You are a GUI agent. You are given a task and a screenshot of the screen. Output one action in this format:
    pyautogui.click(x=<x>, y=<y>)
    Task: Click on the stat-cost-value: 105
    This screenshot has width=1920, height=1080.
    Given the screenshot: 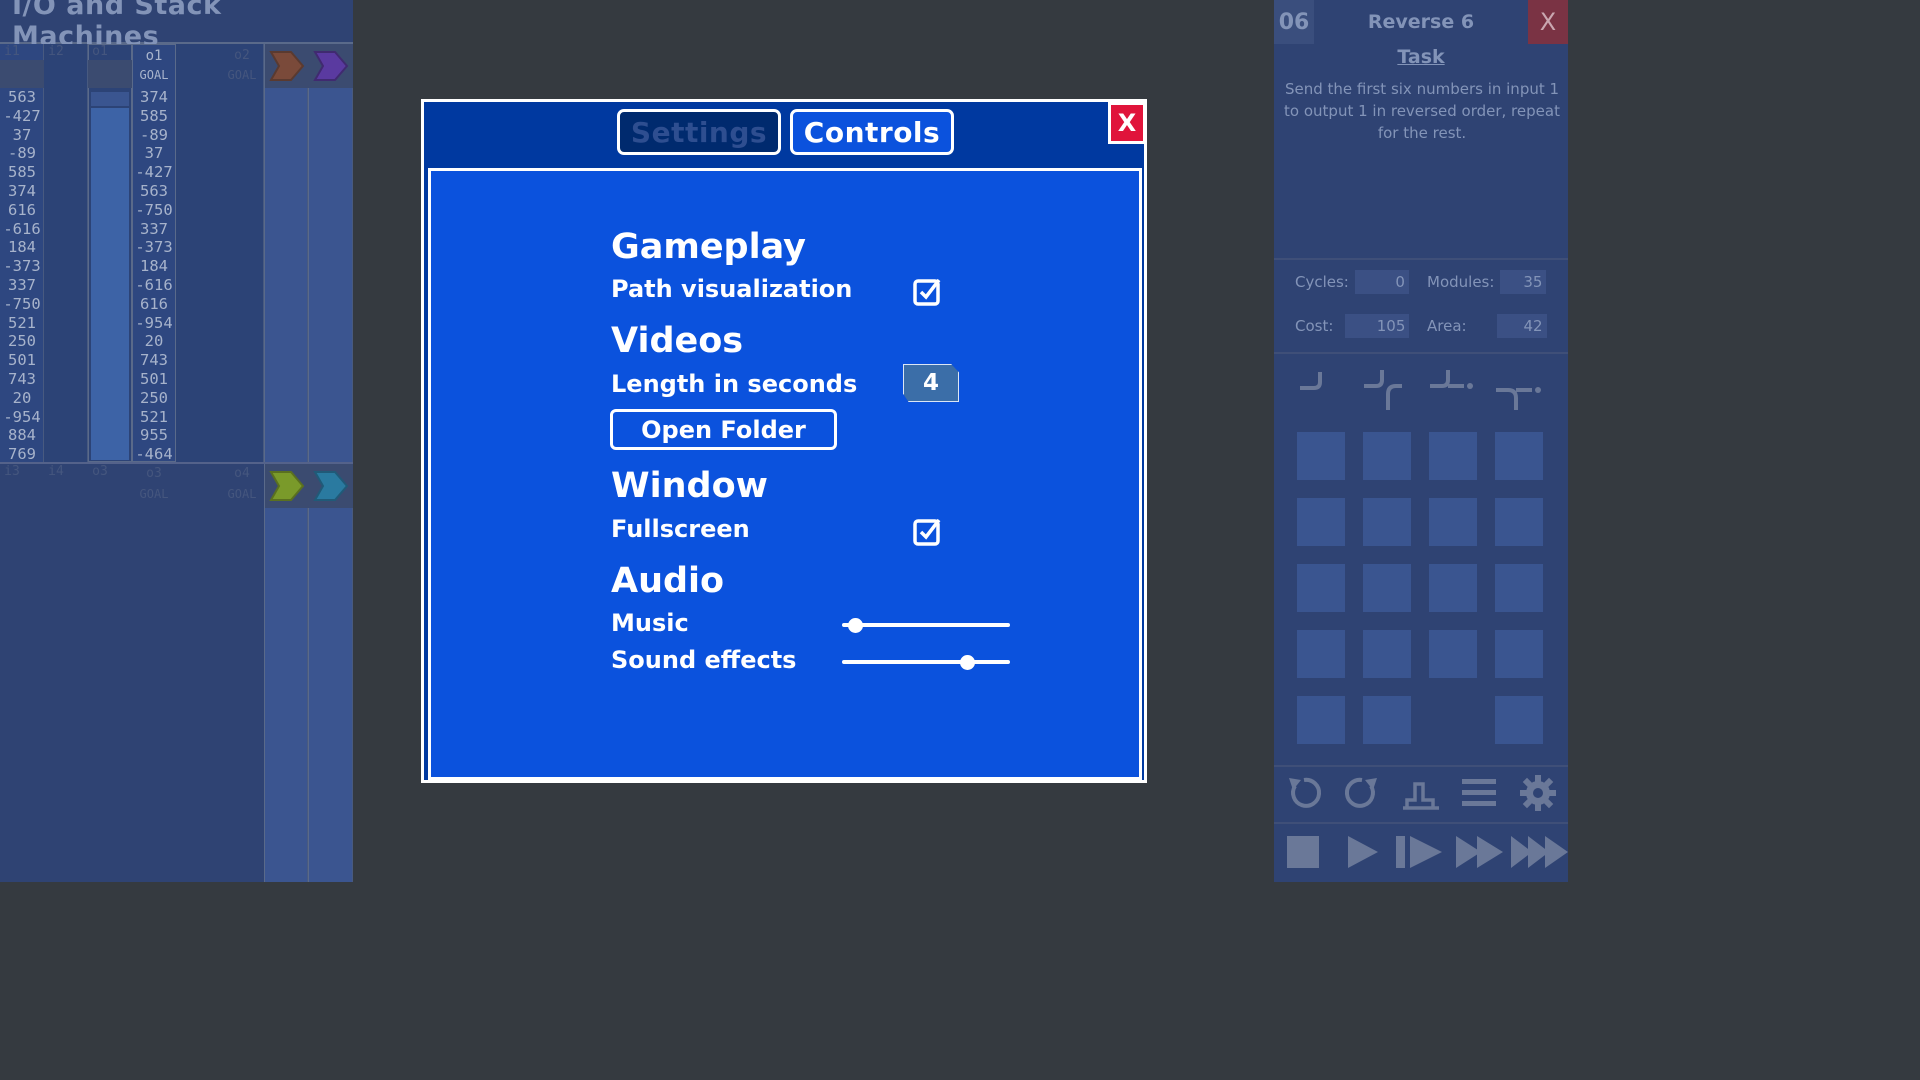 What is the action you would take?
    pyautogui.click(x=1377, y=326)
    